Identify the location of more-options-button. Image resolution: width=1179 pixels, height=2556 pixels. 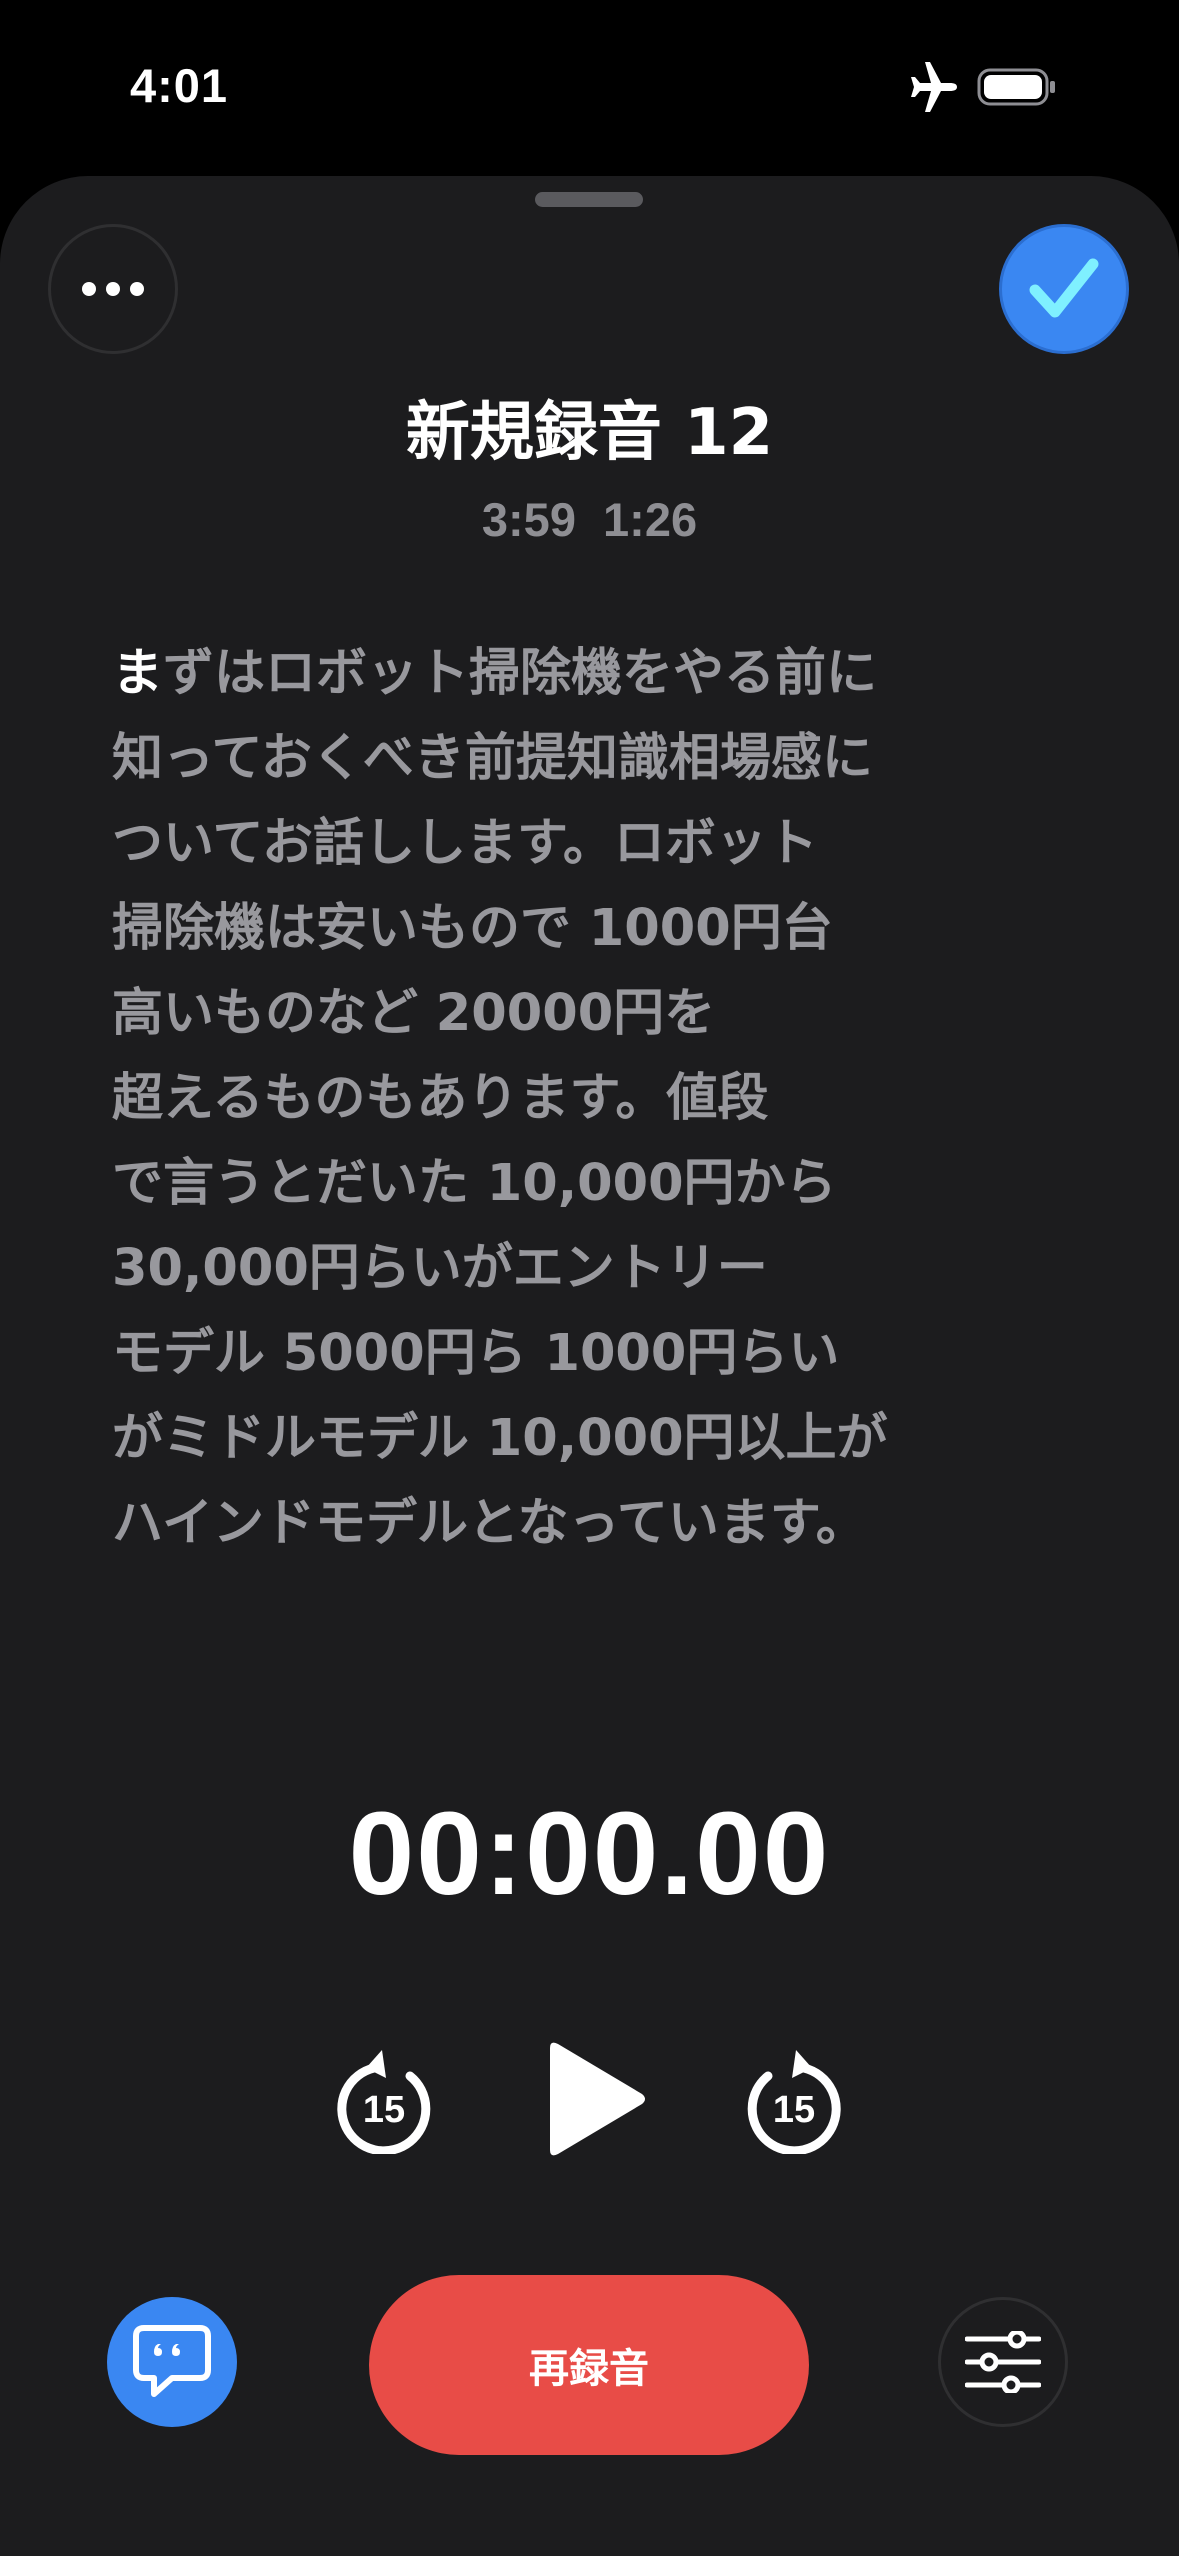
(113, 289).